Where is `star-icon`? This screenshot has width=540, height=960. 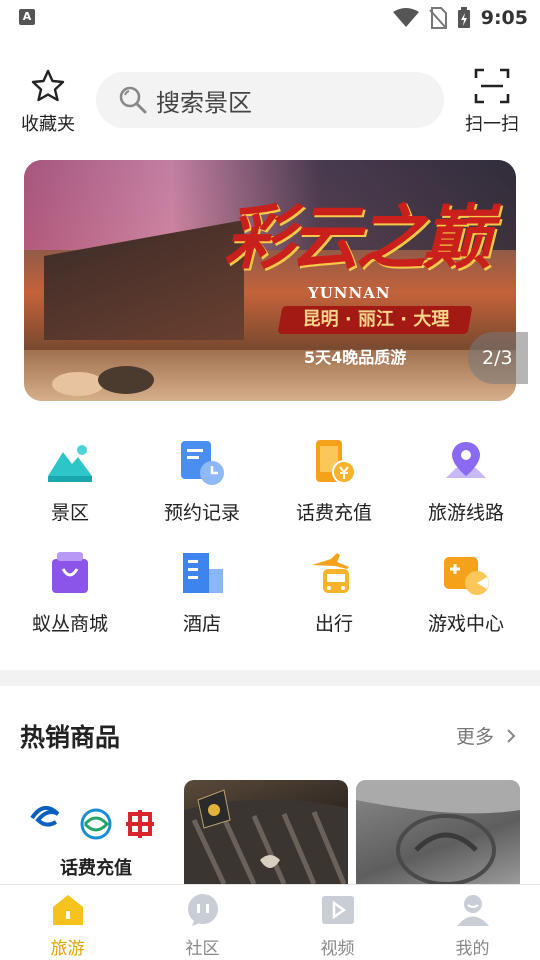 star-icon is located at coordinates (48, 85).